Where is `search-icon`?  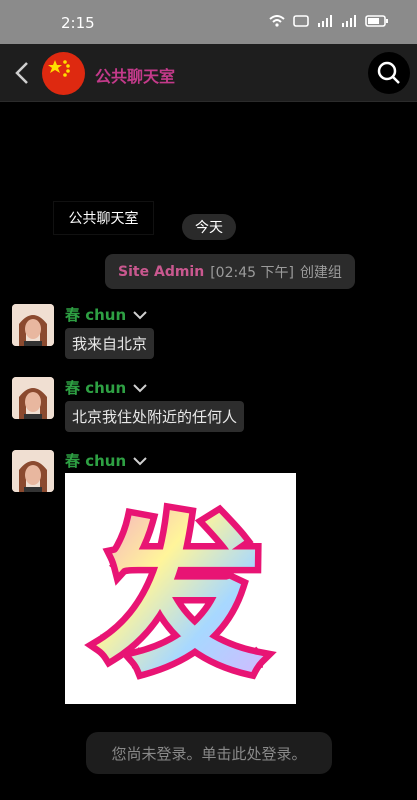 search-icon is located at coordinates (388, 72).